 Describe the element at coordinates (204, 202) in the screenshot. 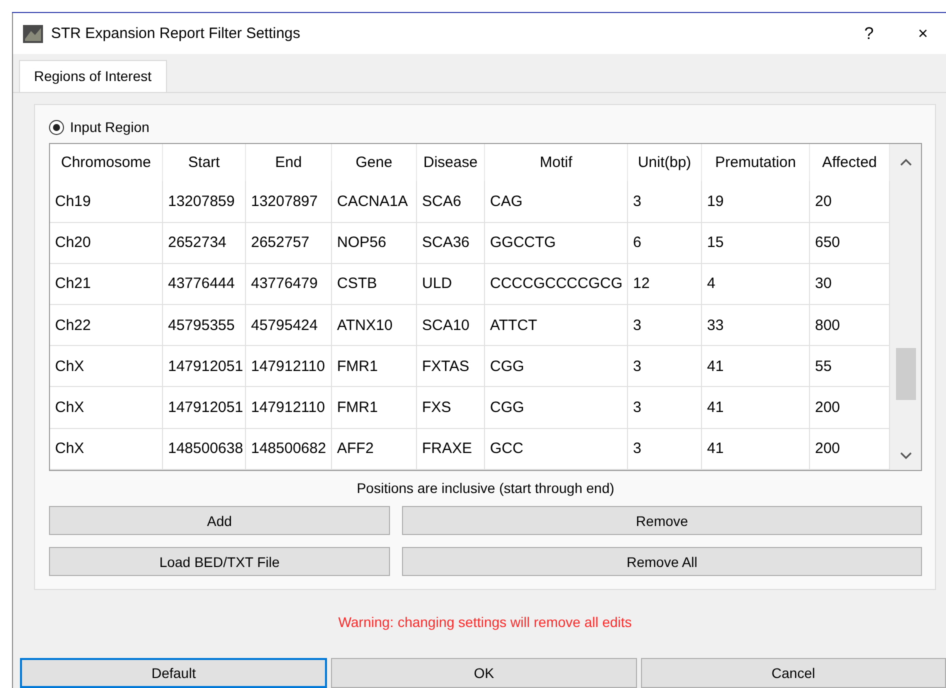

I see `table-cell: 13207859` at that location.